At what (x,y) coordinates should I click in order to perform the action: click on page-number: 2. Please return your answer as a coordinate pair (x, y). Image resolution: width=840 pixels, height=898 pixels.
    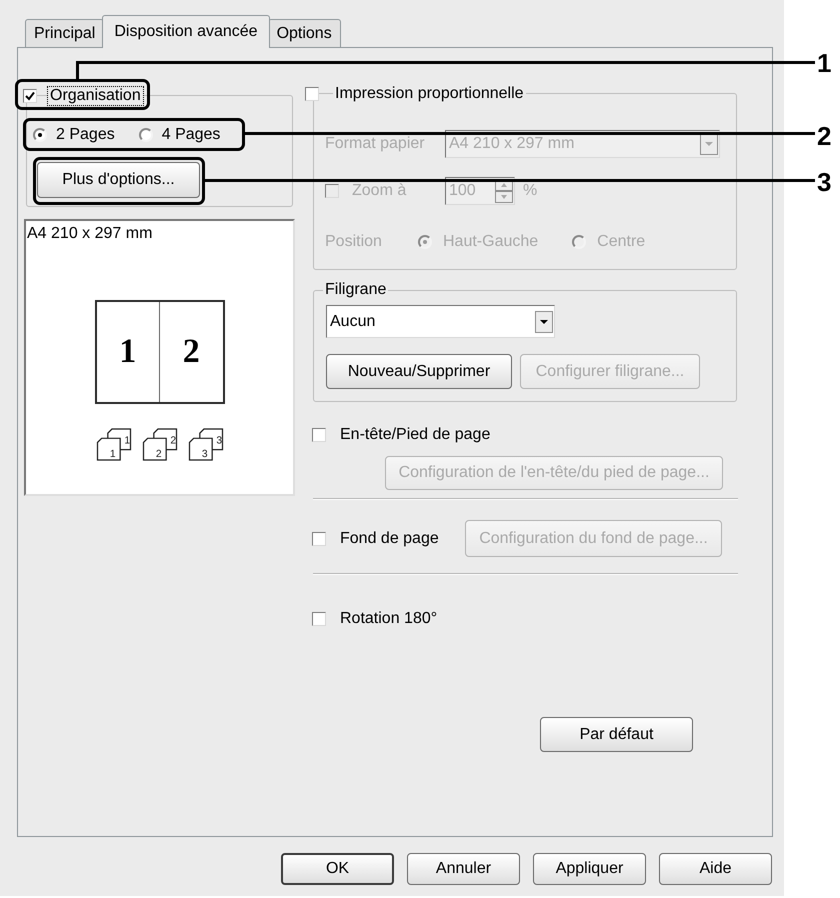
    Looking at the image, I should click on (191, 352).